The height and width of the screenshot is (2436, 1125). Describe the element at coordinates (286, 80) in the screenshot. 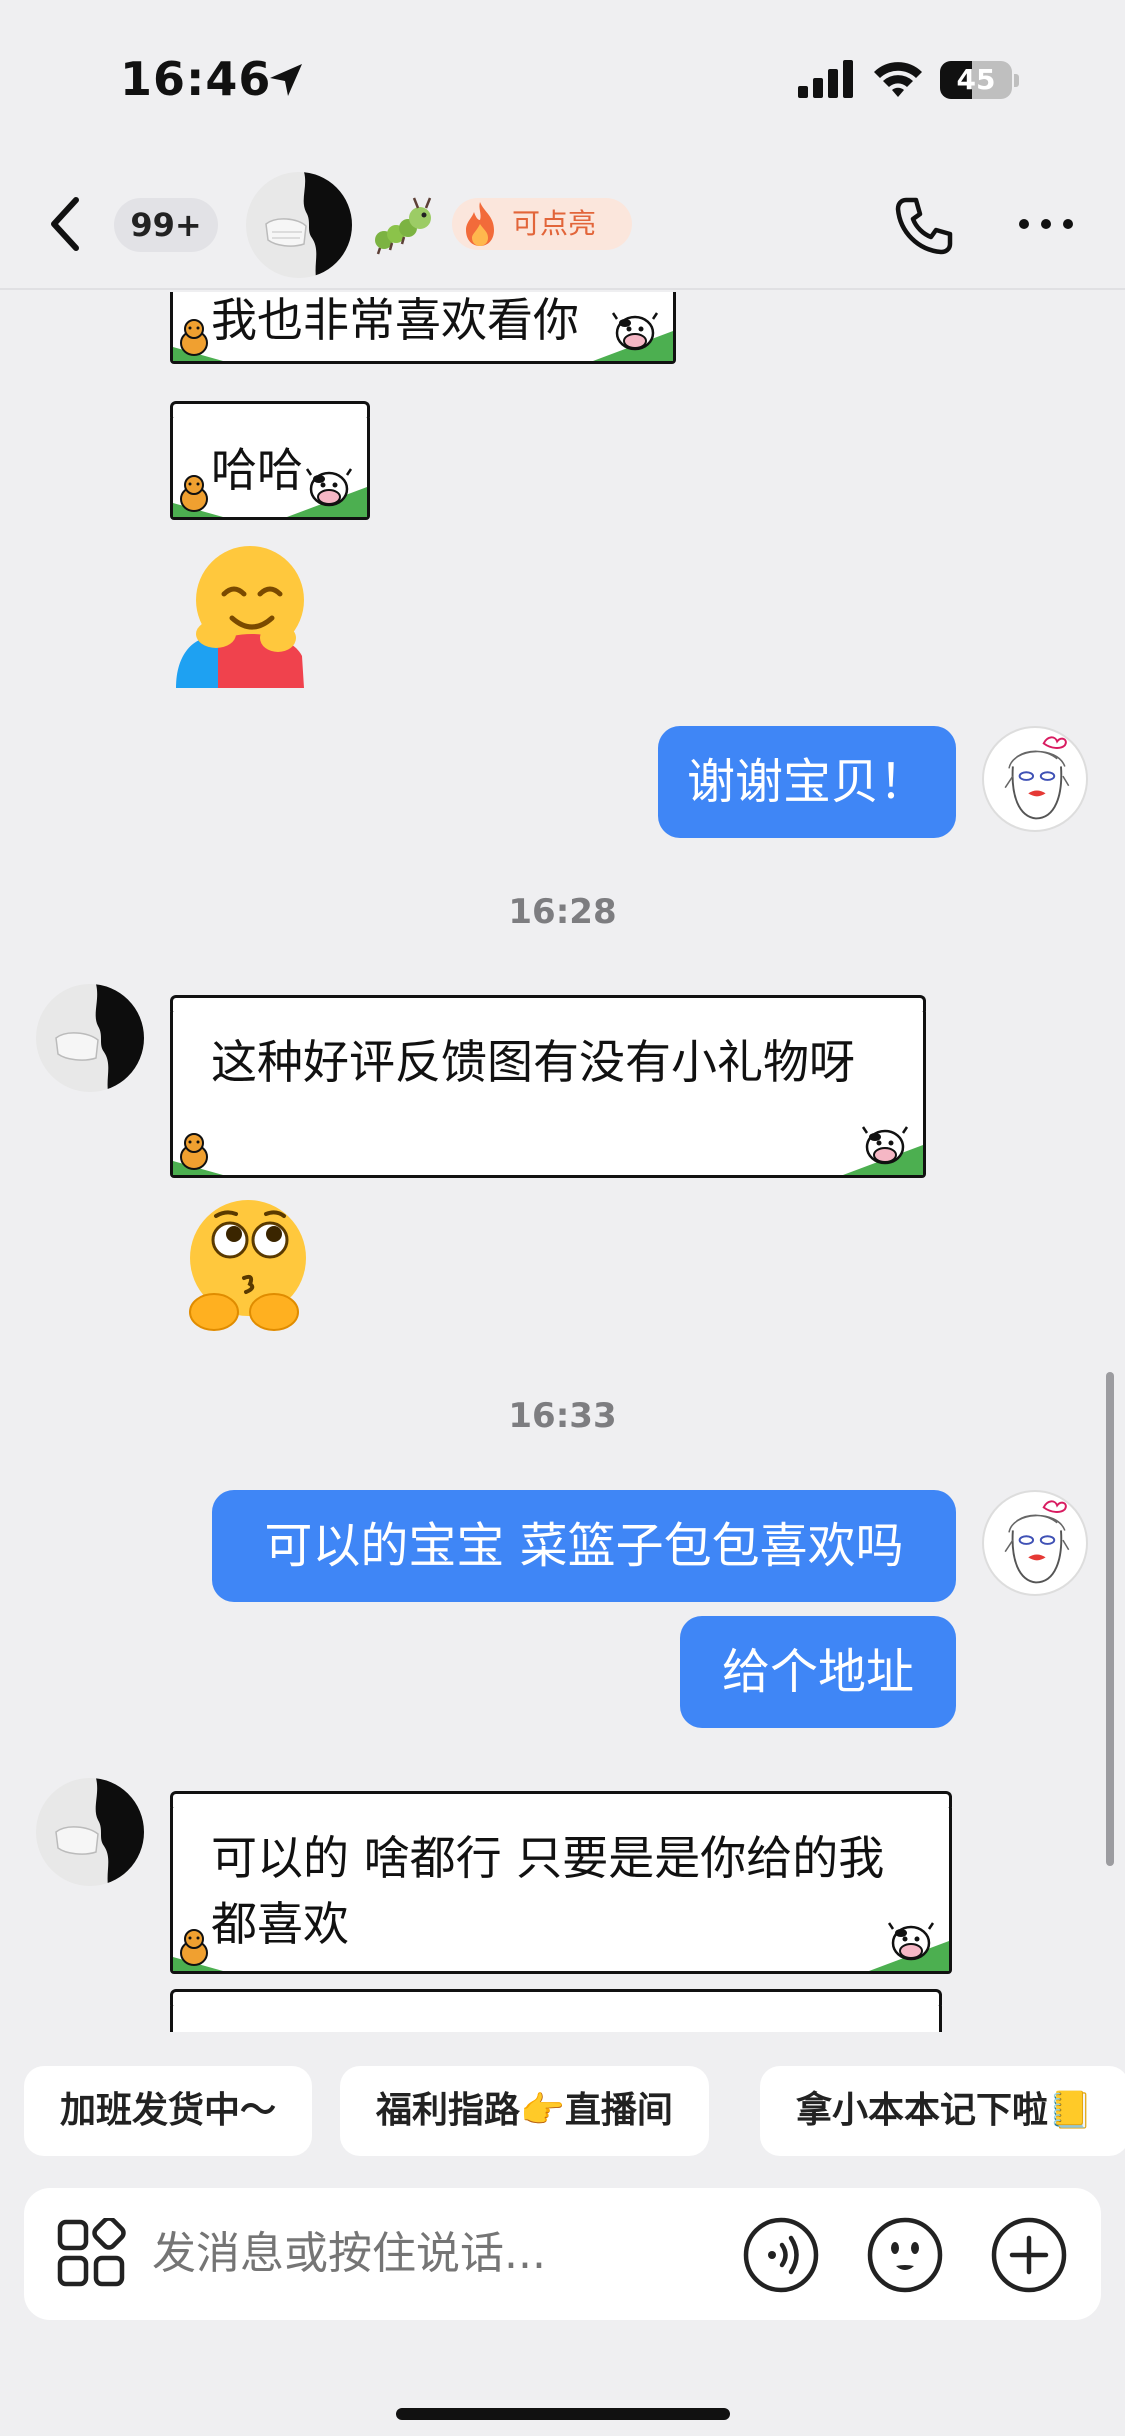

I see `location-arrow-icon` at that location.